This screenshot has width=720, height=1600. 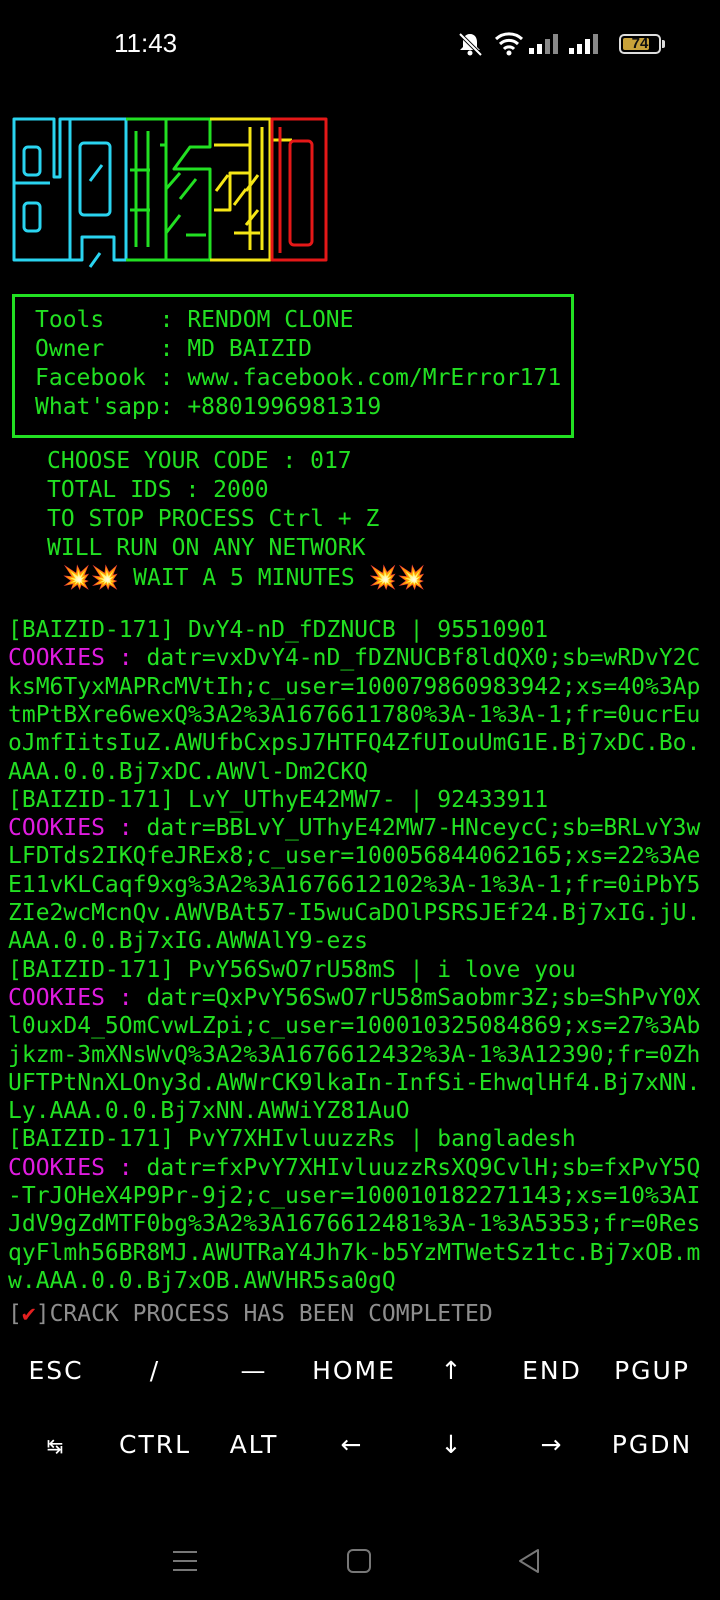 I want to click on key-right-arrow: →, so click(x=552, y=1444).